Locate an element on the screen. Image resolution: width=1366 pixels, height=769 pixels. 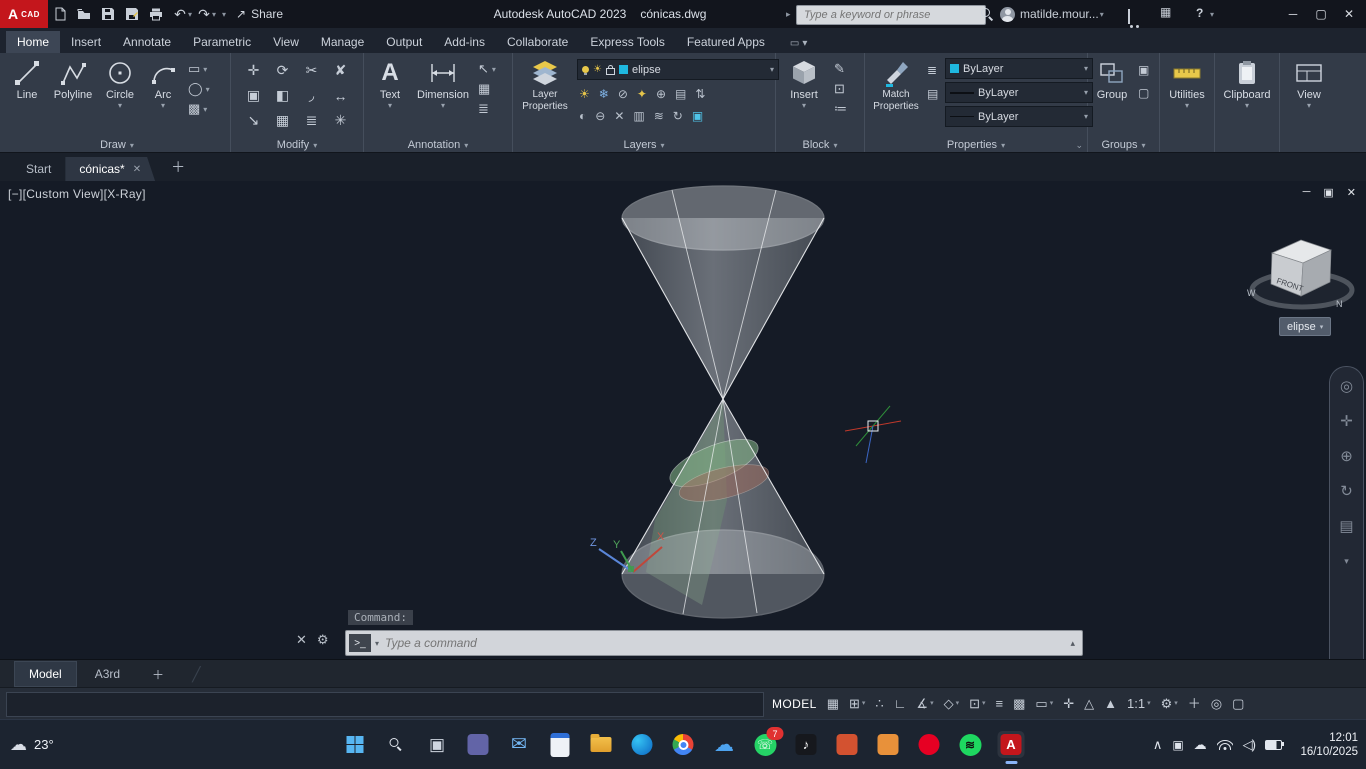
taskbar-office-app-button is located at coordinates (888, 744).